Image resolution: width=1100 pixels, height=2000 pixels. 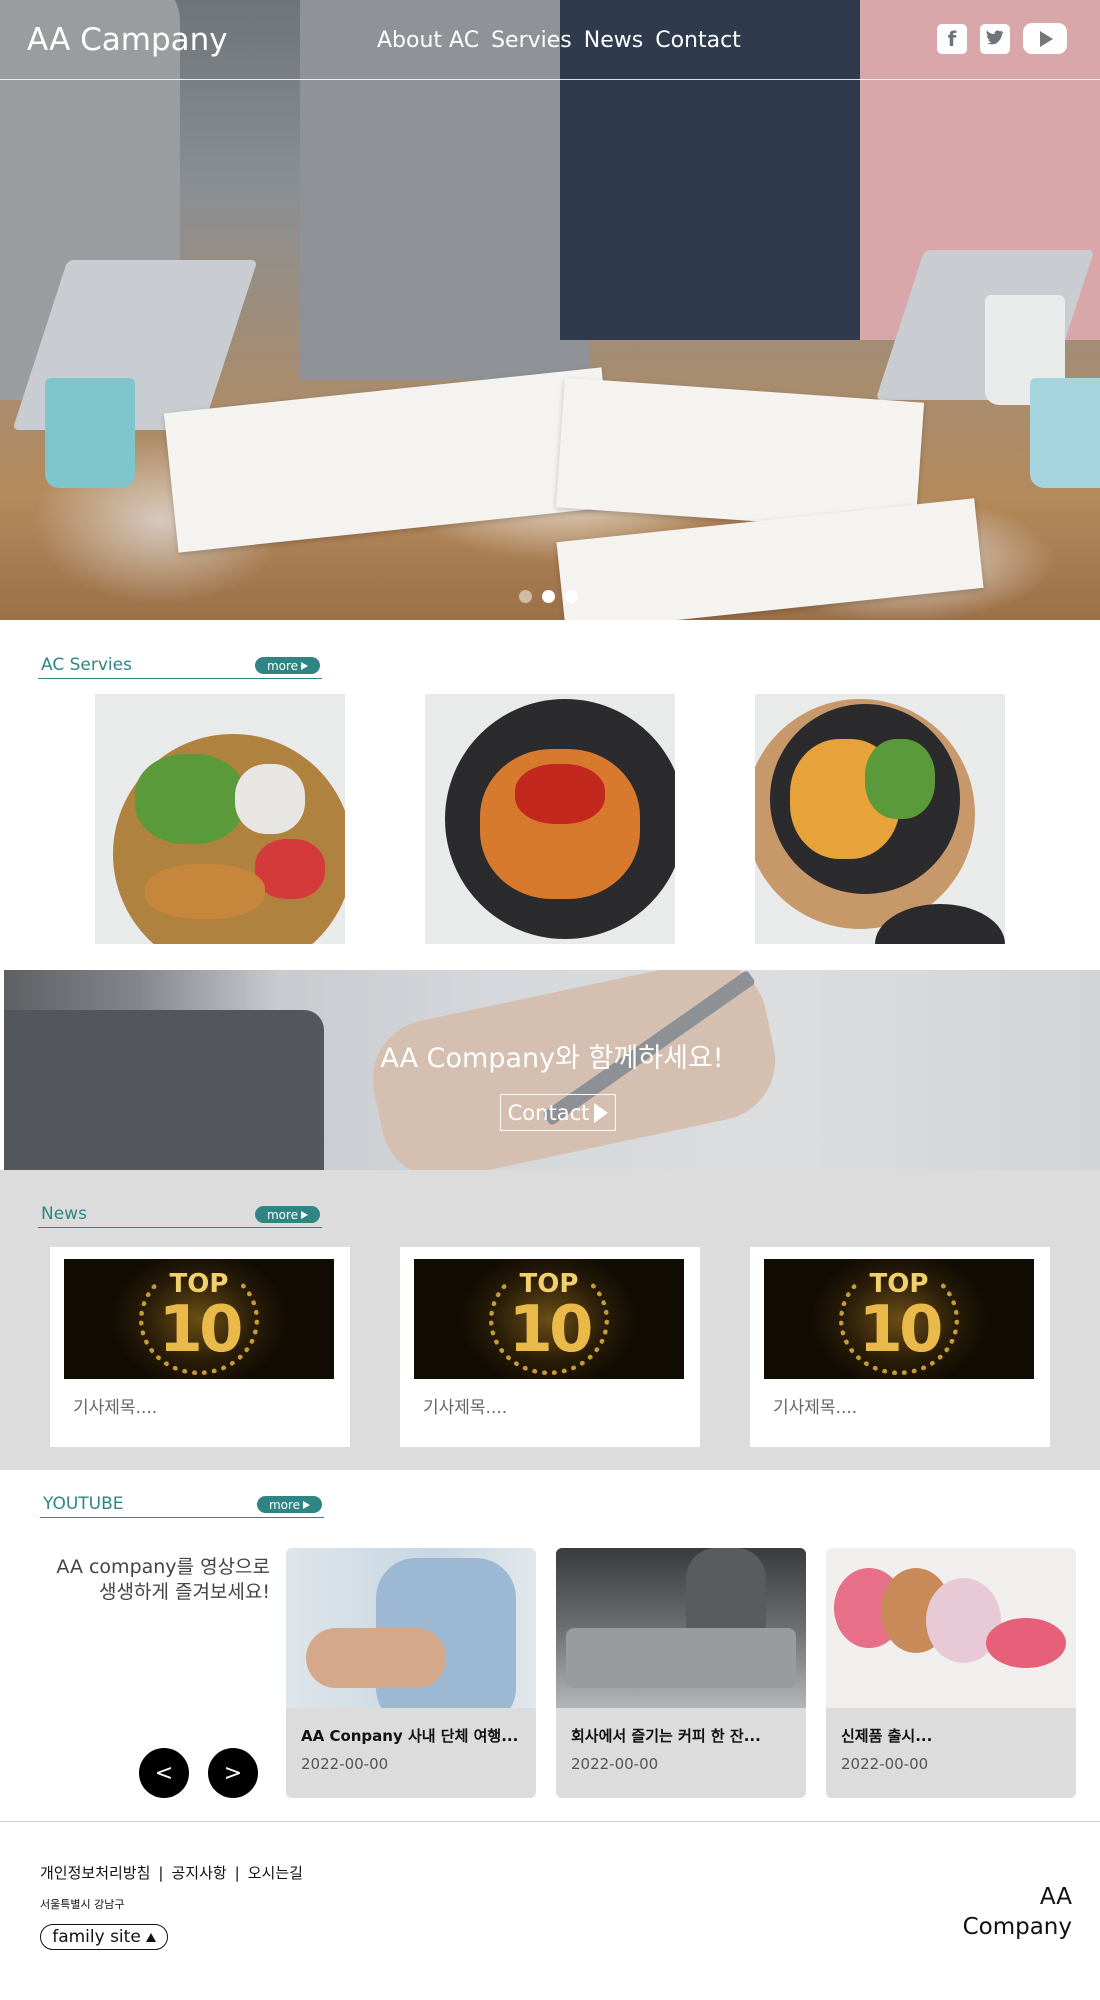 I want to click on footer-link-notice: 공지사항, so click(x=198, y=1872).